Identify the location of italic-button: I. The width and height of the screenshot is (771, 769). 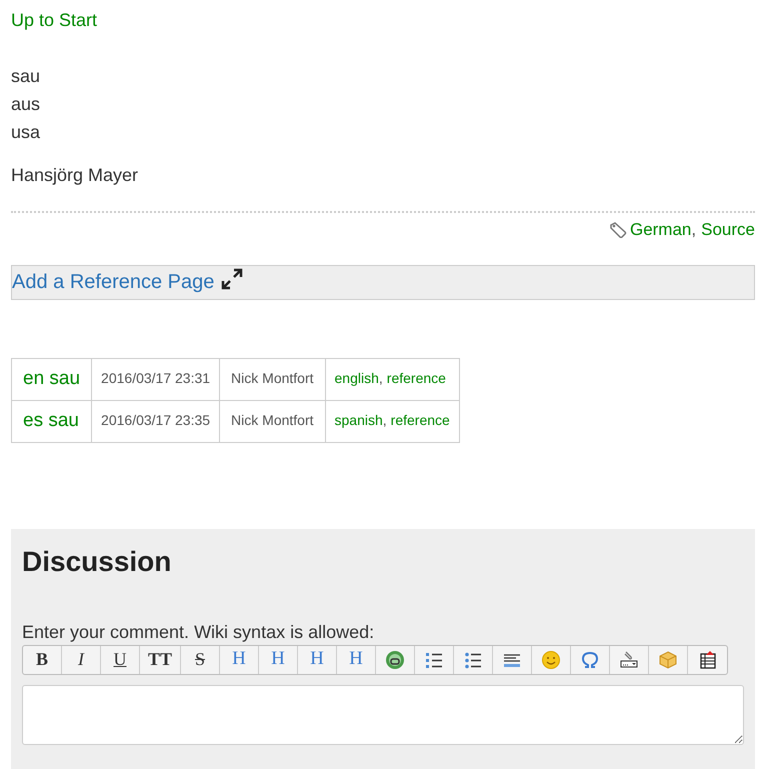
(81, 660).